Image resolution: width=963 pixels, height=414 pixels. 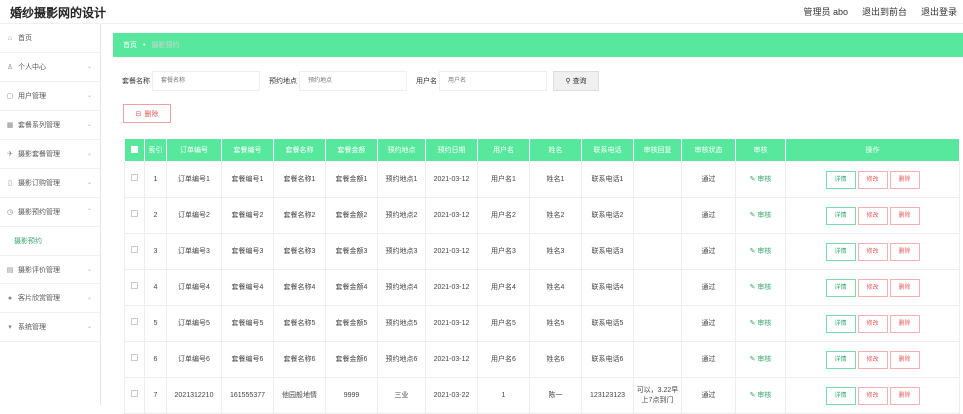 What do you see at coordinates (657, 150) in the screenshot?
I see `col-header: 审核回复` at bounding box center [657, 150].